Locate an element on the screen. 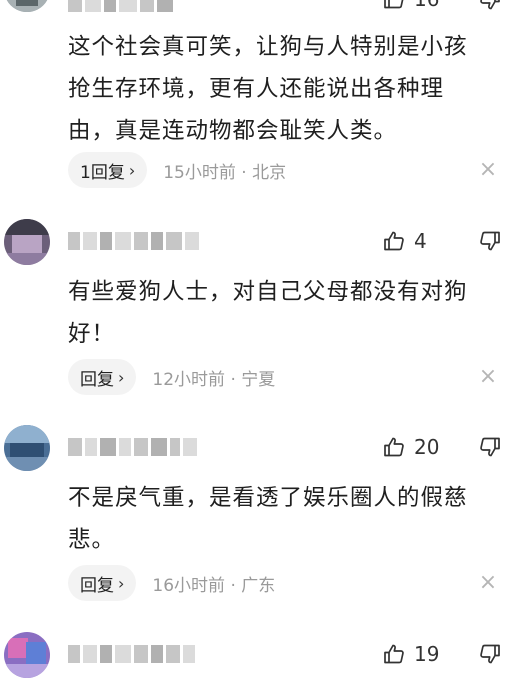  comment-actions: 回复 › 12小时前 · 宁夏 is located at coordinates (171, 377).